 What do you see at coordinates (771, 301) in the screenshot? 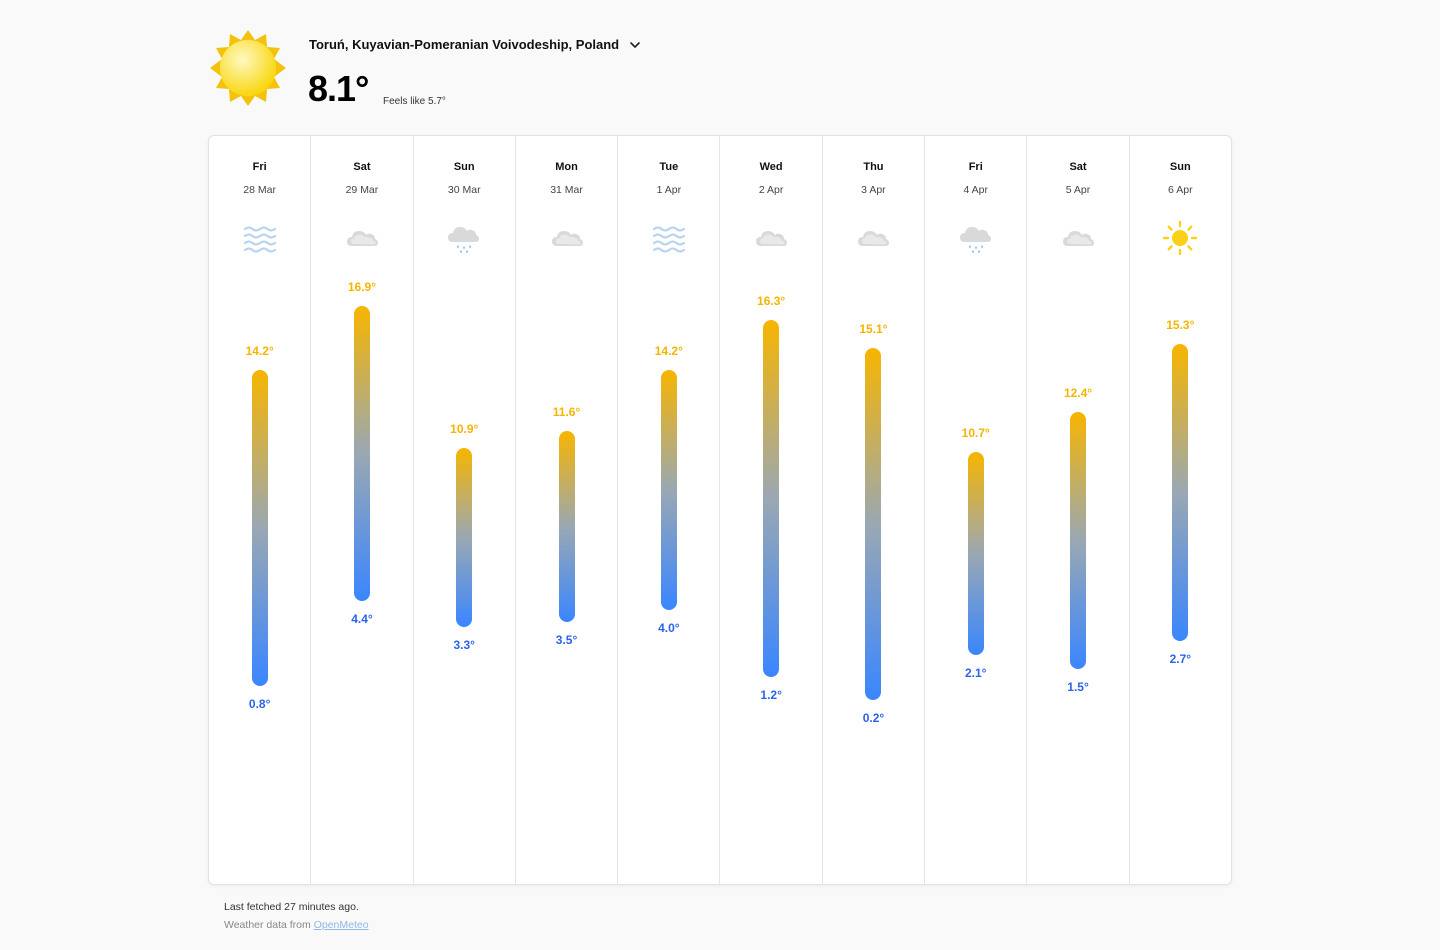
I see `high-temperature-label: 16.3°` at bounding box center [771, 301].